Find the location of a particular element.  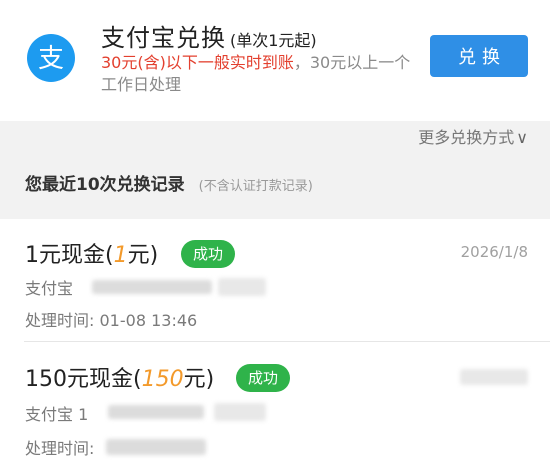

record-amount: 150元现金(150元) is located at coordinates (120, 379).